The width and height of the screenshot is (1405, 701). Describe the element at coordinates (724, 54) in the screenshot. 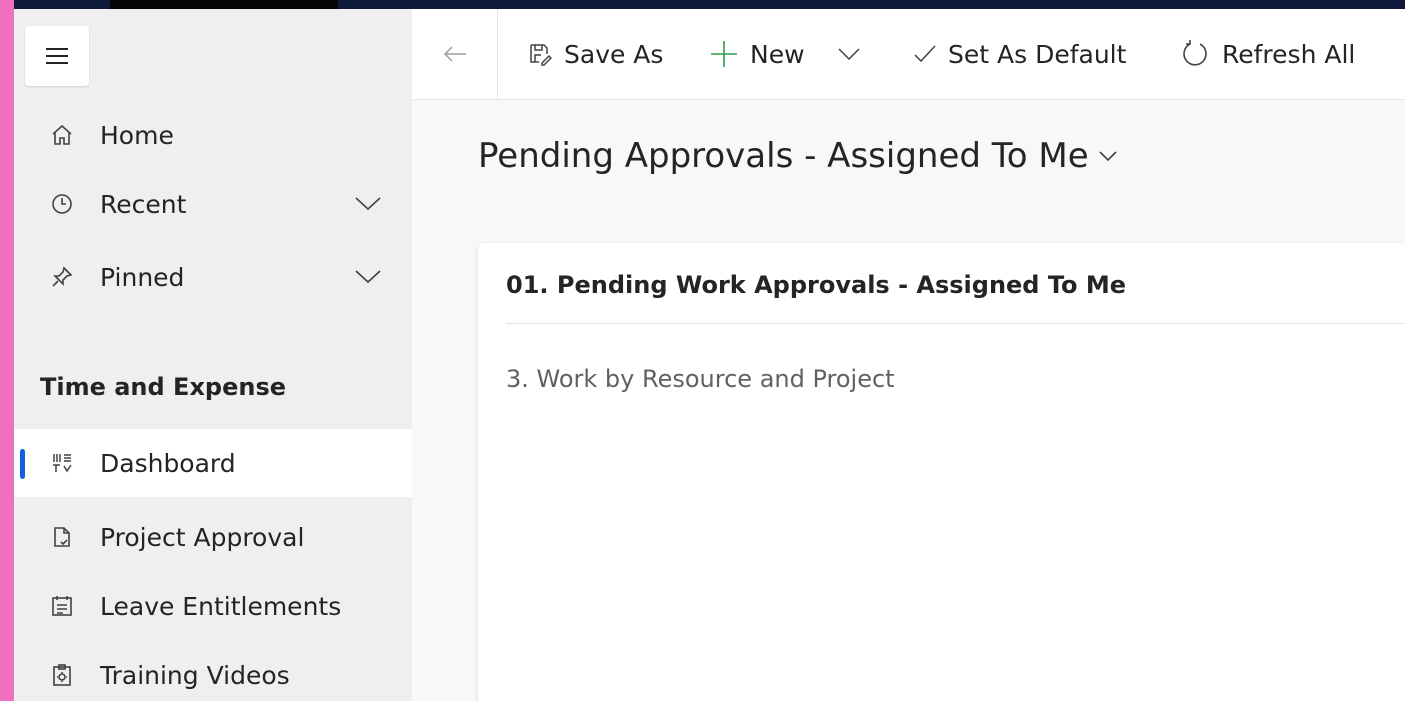

I see `plus-icon` at that location.